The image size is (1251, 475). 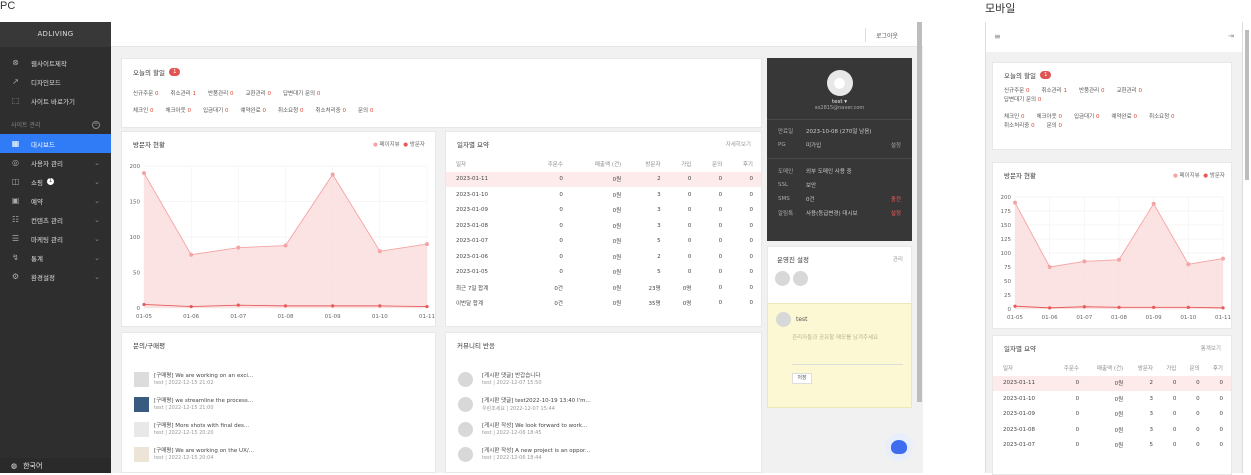 I want to click on logout-icon: ⇥, so click(x=1231, y=36).